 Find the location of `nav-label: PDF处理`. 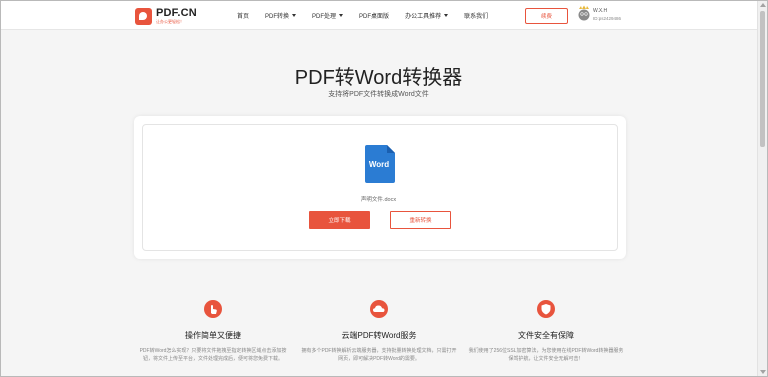

nav-label: PDF处理 is located at coordinates (324, 17).